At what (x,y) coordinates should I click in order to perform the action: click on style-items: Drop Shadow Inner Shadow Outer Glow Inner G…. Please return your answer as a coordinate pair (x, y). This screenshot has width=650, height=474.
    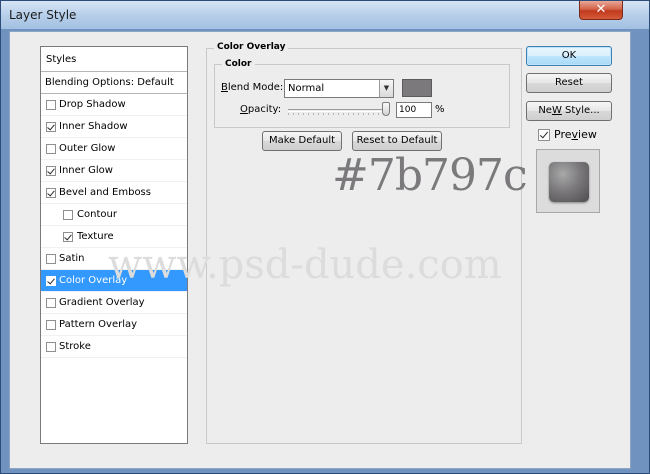
    Looking at the image, I should click on (114, 226).